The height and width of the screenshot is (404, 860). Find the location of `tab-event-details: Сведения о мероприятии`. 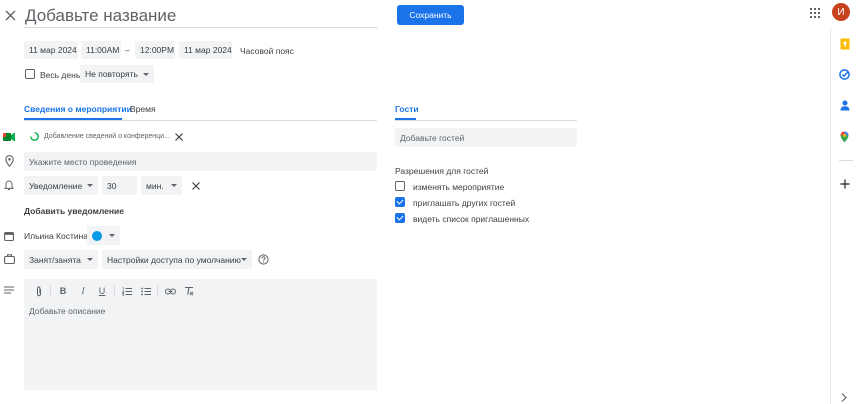

tab-event-details: Сведения о мероприятии is located at coordinates (78, 109).